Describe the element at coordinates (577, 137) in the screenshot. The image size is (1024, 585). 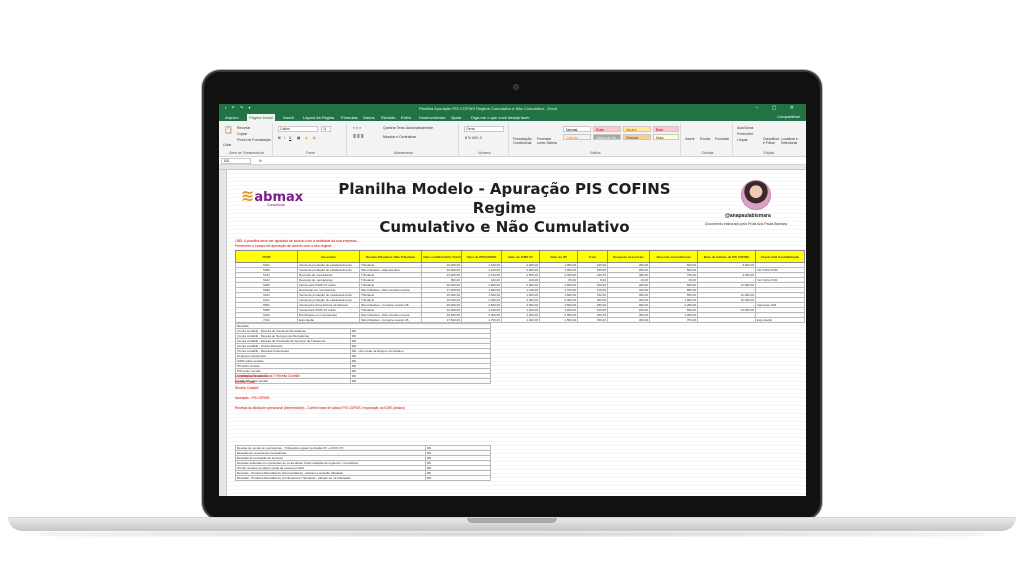
I see `style-calculo: Cálculo` at that location.